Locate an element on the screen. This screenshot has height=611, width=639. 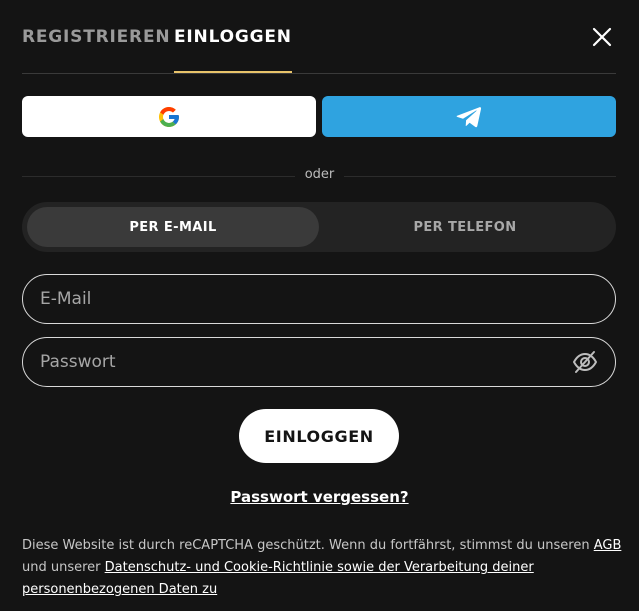
legal-text-middle: und unserer is located at coordinates (63, 567).